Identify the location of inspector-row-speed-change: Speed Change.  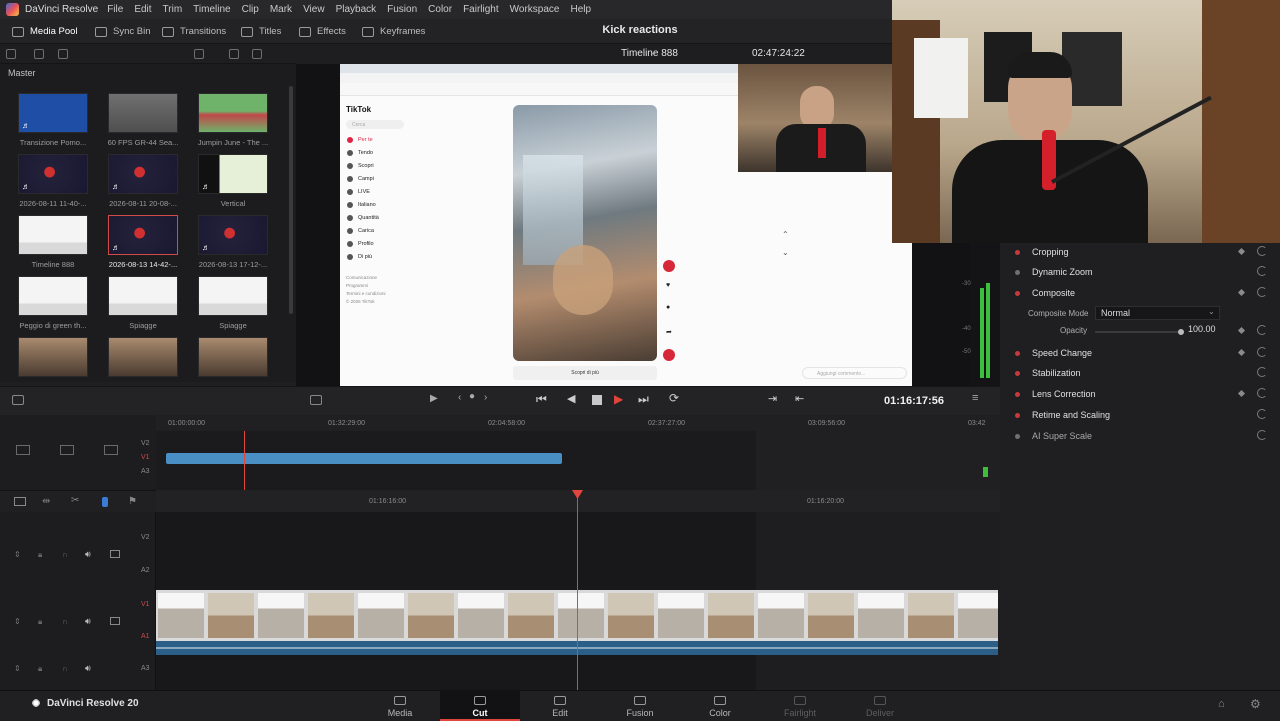
(1140, 354).